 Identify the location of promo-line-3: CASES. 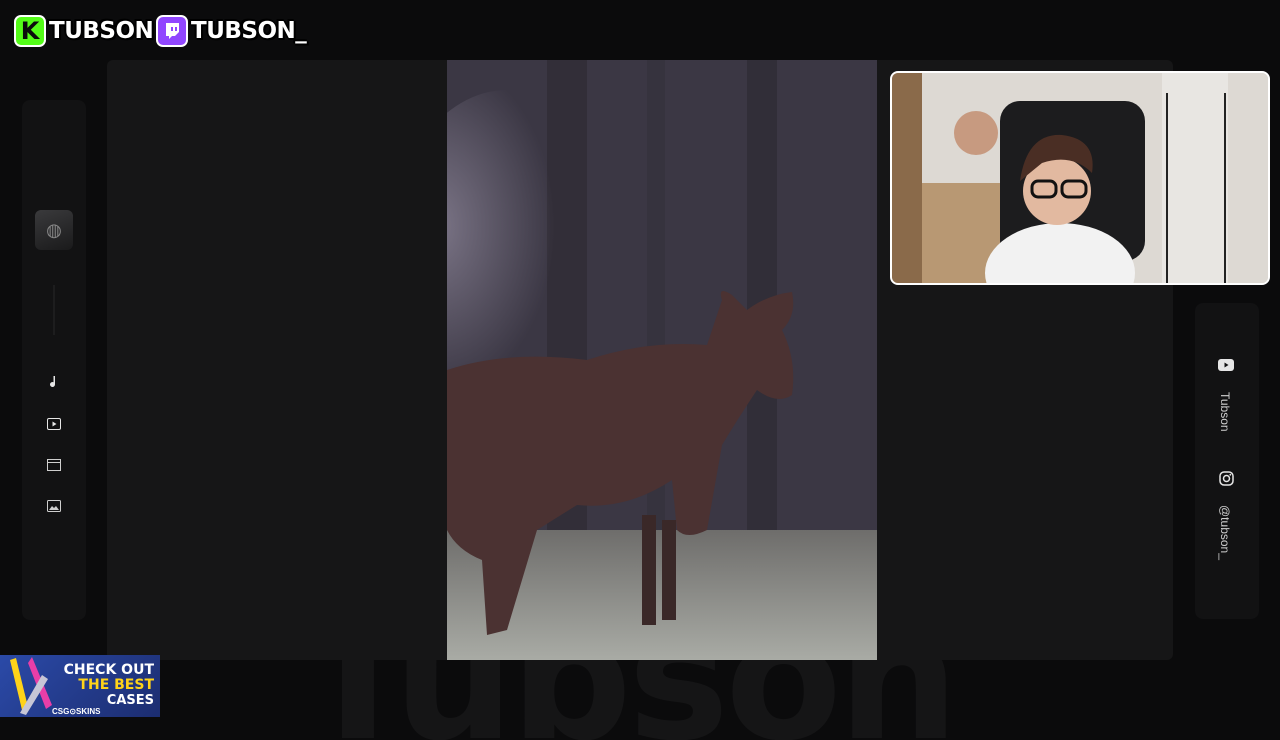
(130, 700).